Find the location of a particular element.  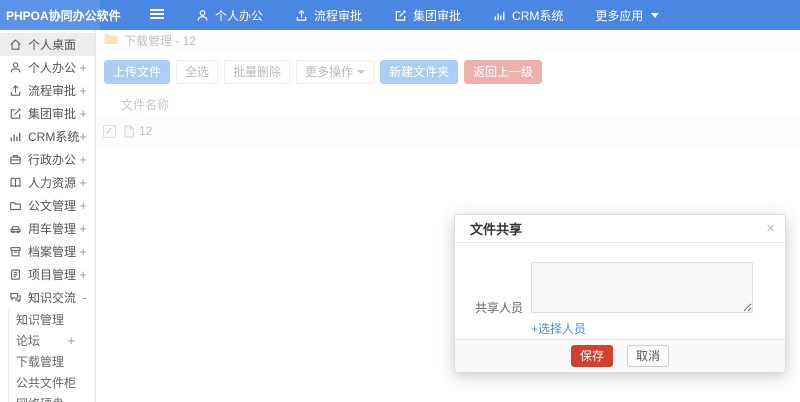

sidebar-subitem-forum: 论坛 + is located at coordinates (52, 340).